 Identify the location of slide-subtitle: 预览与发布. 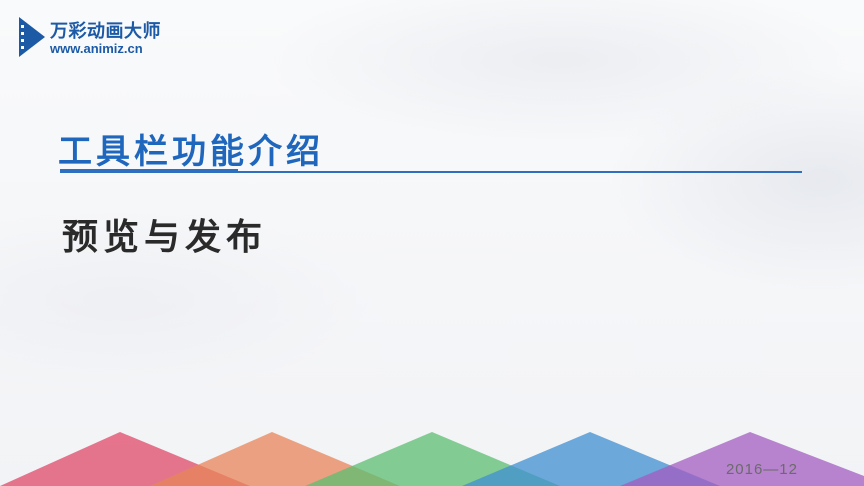
(165, 237).